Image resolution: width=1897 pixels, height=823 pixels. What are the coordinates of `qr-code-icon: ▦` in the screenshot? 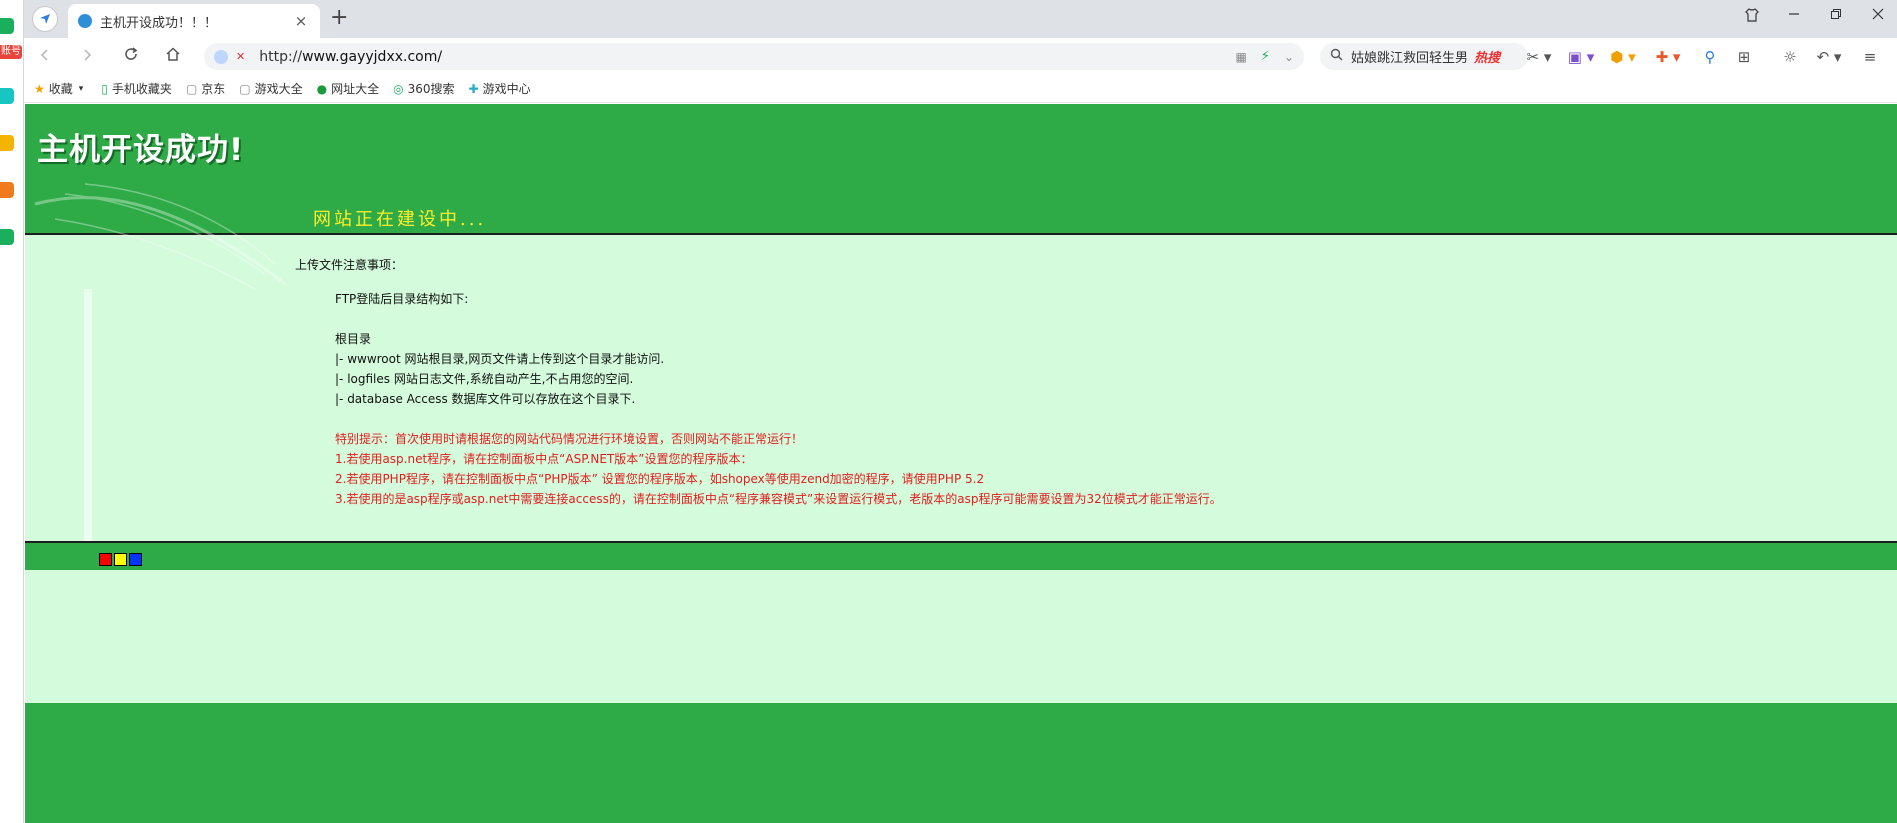 It's located at (1240, 57).